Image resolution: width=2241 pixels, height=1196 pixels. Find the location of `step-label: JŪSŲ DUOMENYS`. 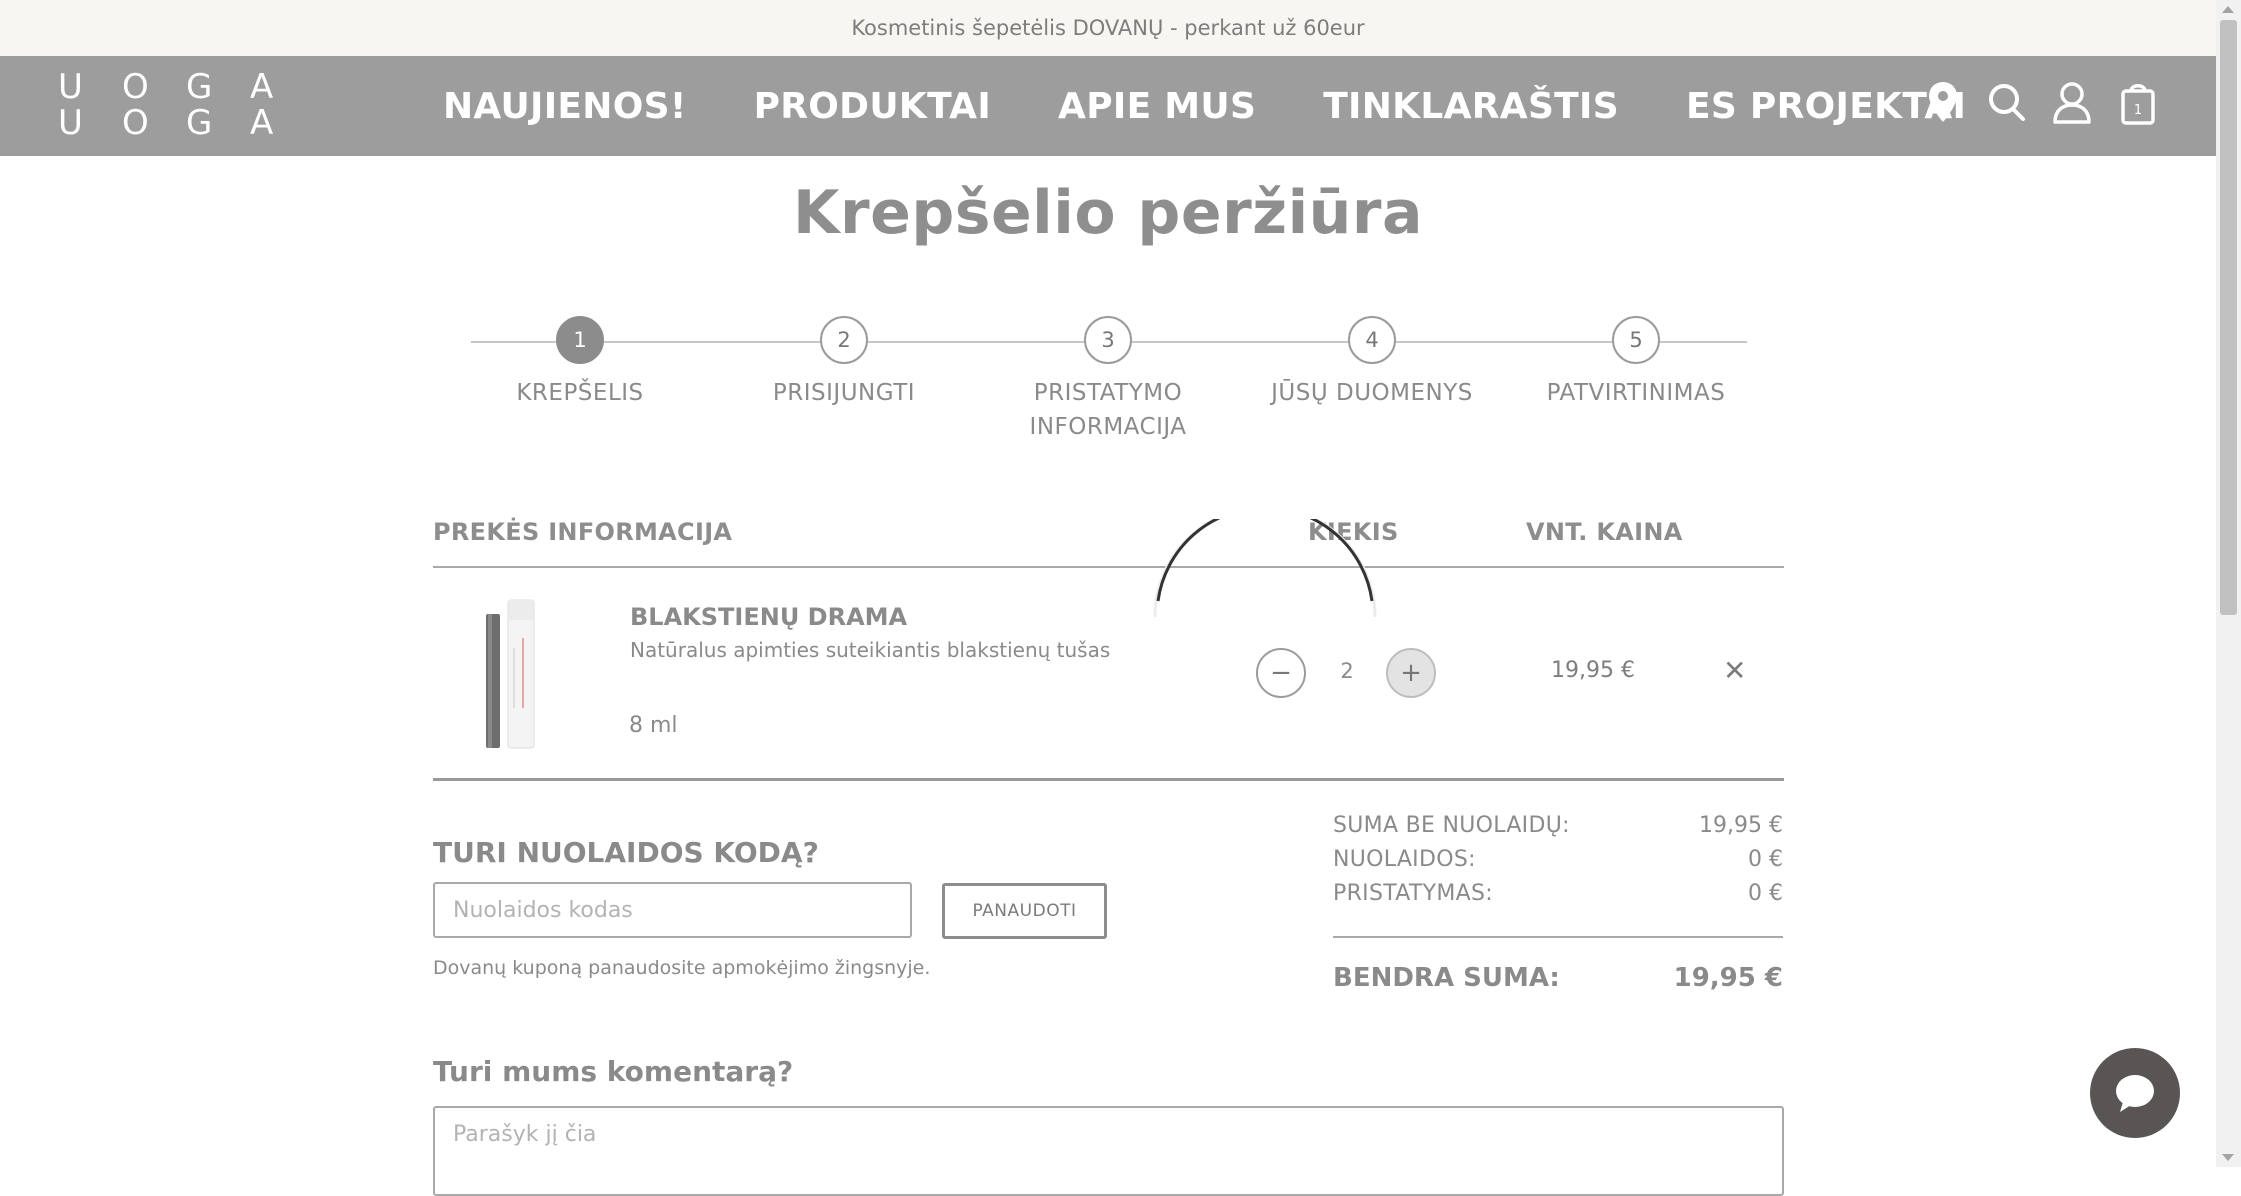

step-label: JŪSŲ DUOMENYS is located at coordinates (1372, 393).